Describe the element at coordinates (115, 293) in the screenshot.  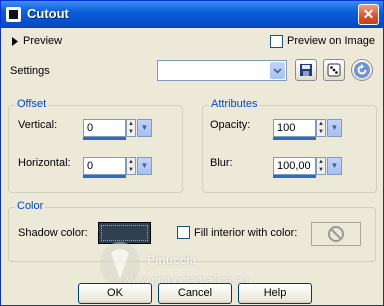
I see `ok-button: OK` at that location.